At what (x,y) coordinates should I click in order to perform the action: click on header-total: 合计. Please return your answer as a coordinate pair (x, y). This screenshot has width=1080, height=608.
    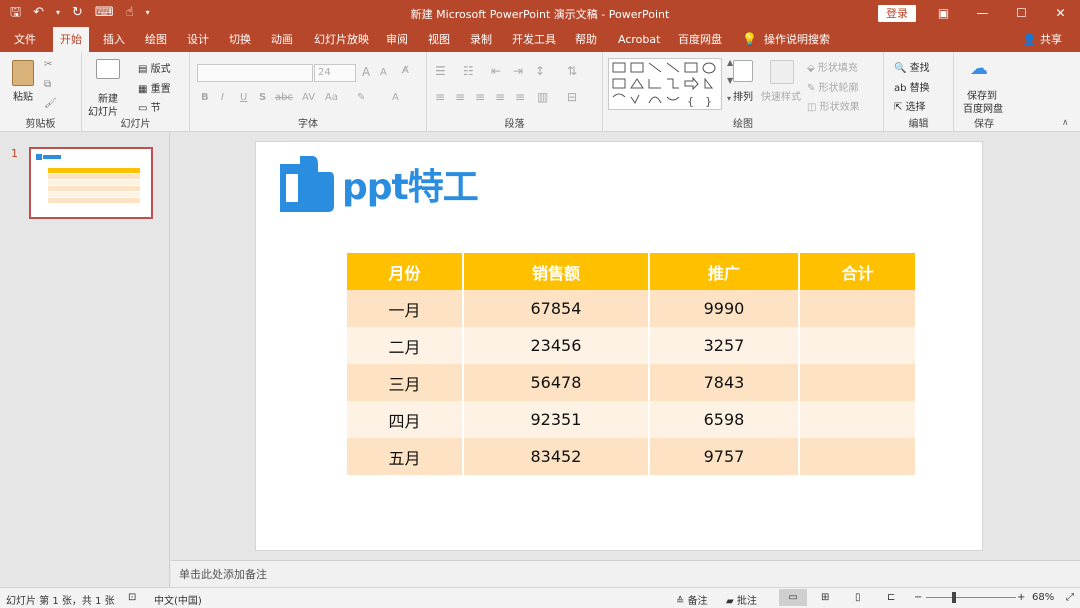
    Looking at the image, I should click on (856, 271).